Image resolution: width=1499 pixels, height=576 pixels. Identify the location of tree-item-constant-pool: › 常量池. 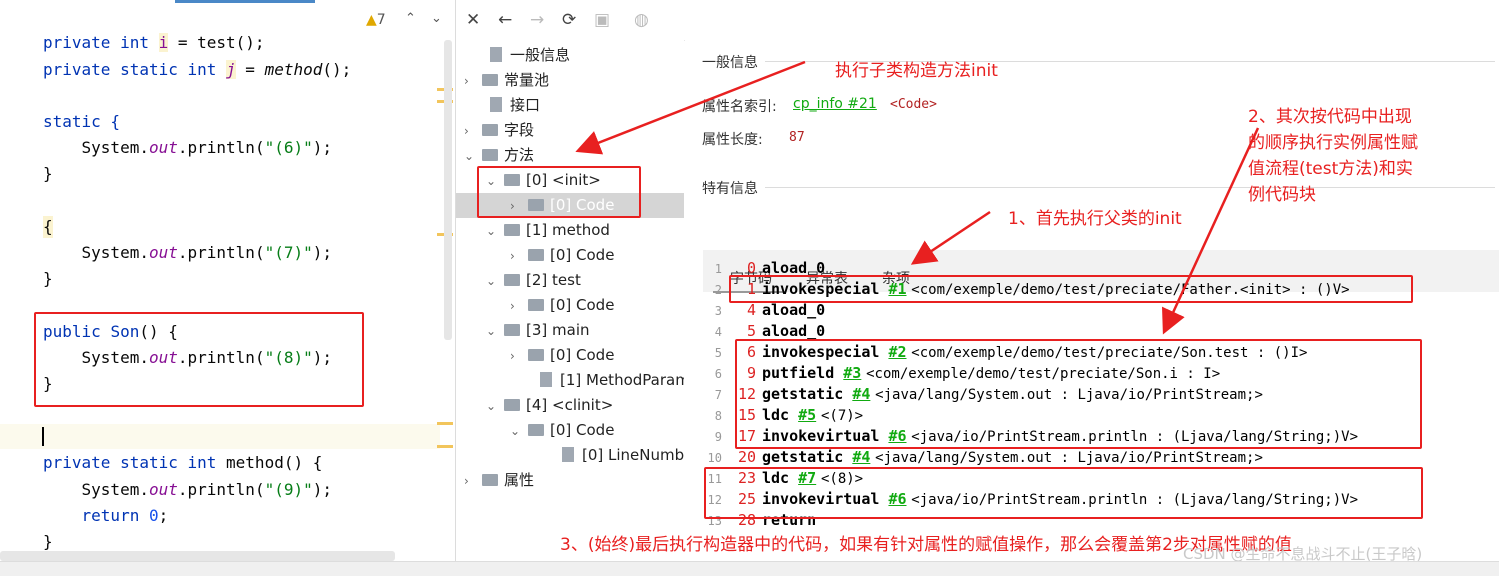
(506, 80).